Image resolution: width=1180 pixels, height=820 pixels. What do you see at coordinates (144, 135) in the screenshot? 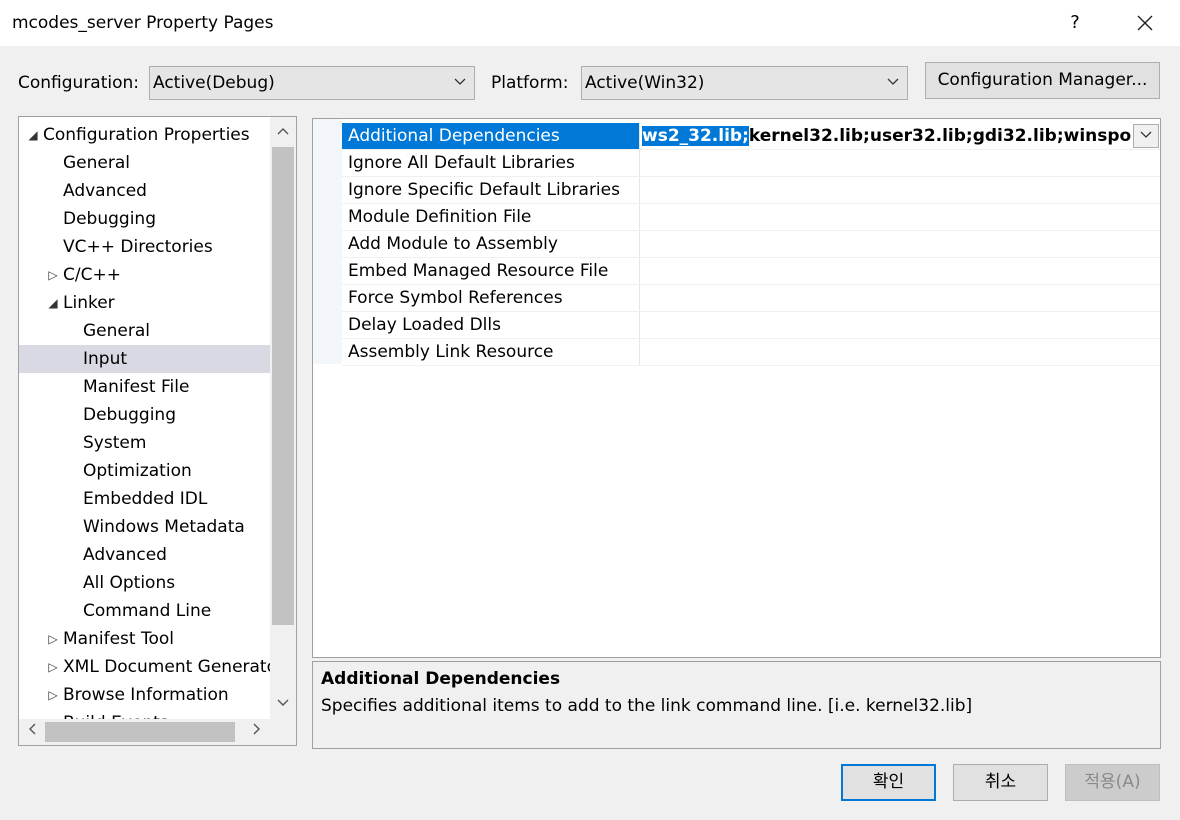
I see `tree-item: ◢ Configuration Properties` at bounding box center [144, 135].